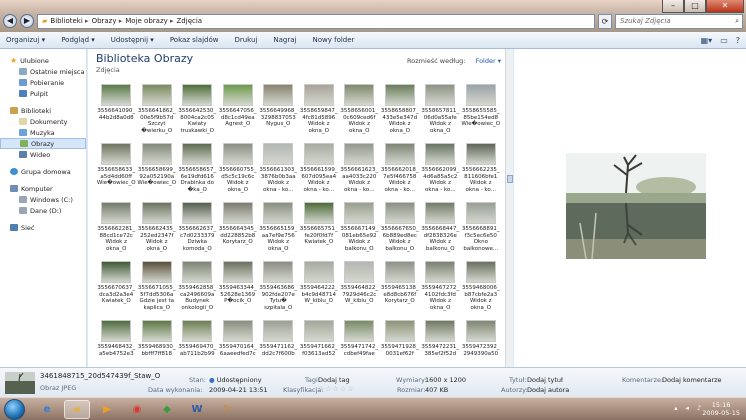  What do you see at coordinates (107, 21) in the screenshot?
I see `breadcrumb-pictures: Obrazy` at bounding box center [107, 21].